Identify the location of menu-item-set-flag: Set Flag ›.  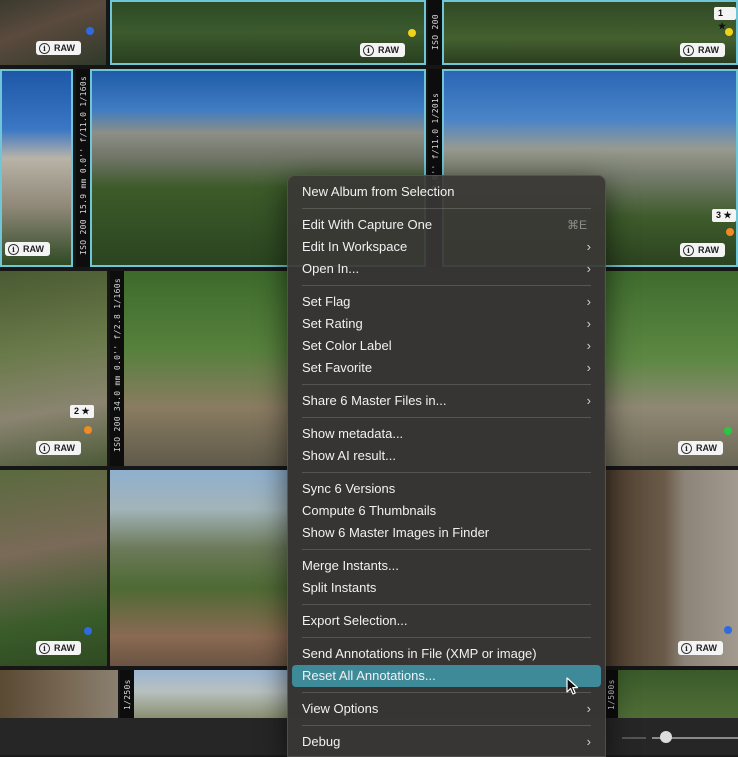
(446, 302).